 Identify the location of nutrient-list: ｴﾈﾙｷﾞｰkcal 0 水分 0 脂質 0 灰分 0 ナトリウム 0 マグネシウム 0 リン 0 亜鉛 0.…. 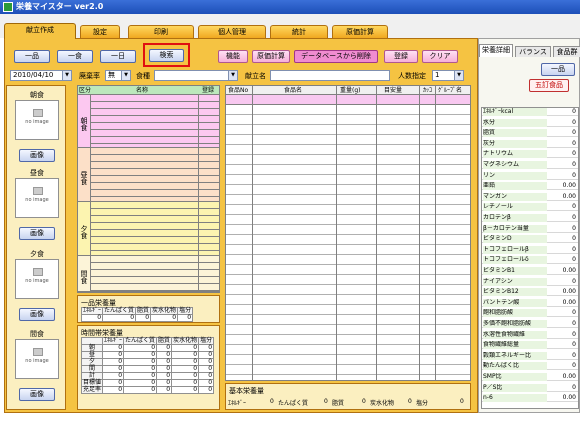
(530, 258).